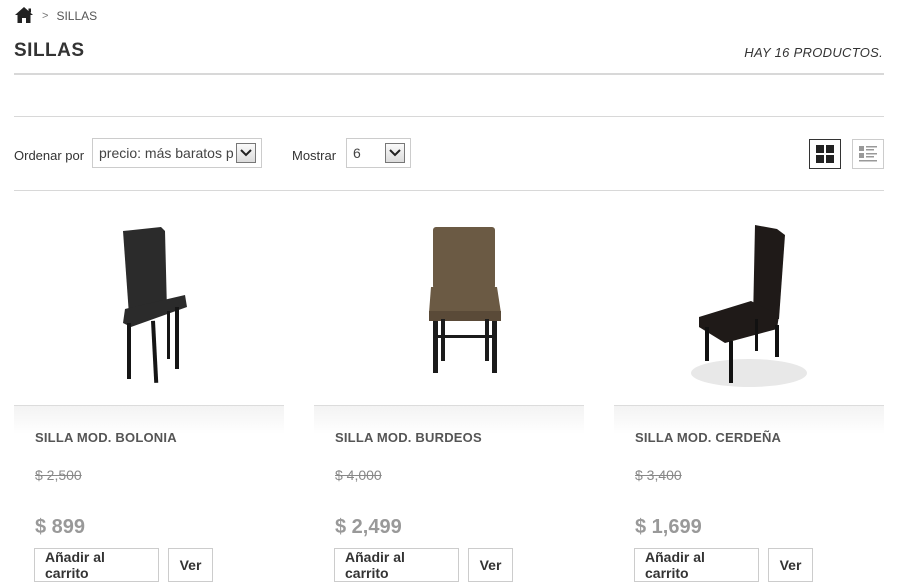 This screenshot has width=897, height=582. What do you see at coordinates (668, 527) in the screenshot?
I see `product-price: $ 1,699` at bounding box center [668, 527].